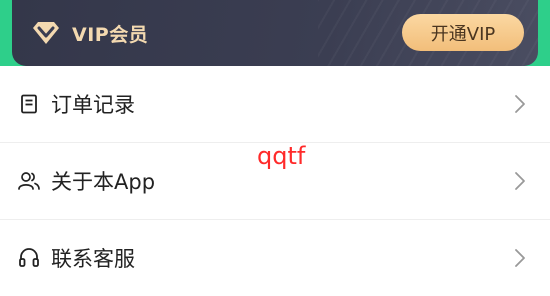 The height and width of the screenshot is (296, 550). I want to click on vip-title: VIP会员, so click(110, 34).